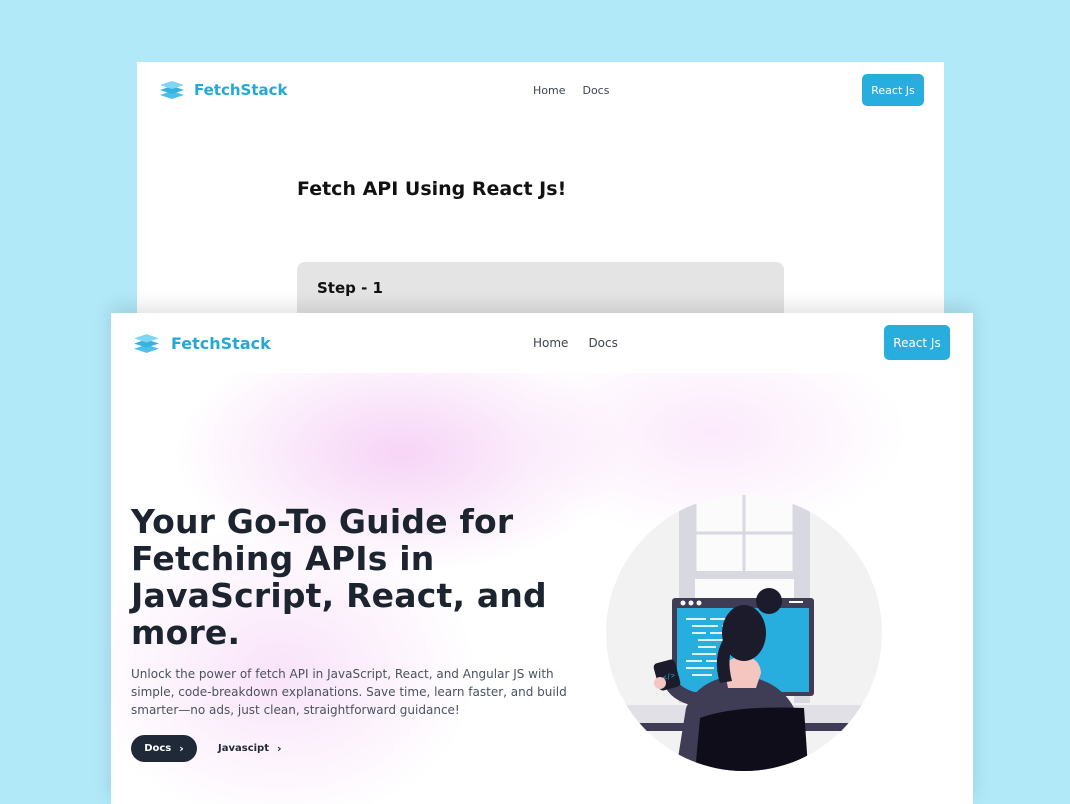 The image size is (1070, 804). I want to click on back-page-heading: Fetch API Using React Js!, so click(432, 189).